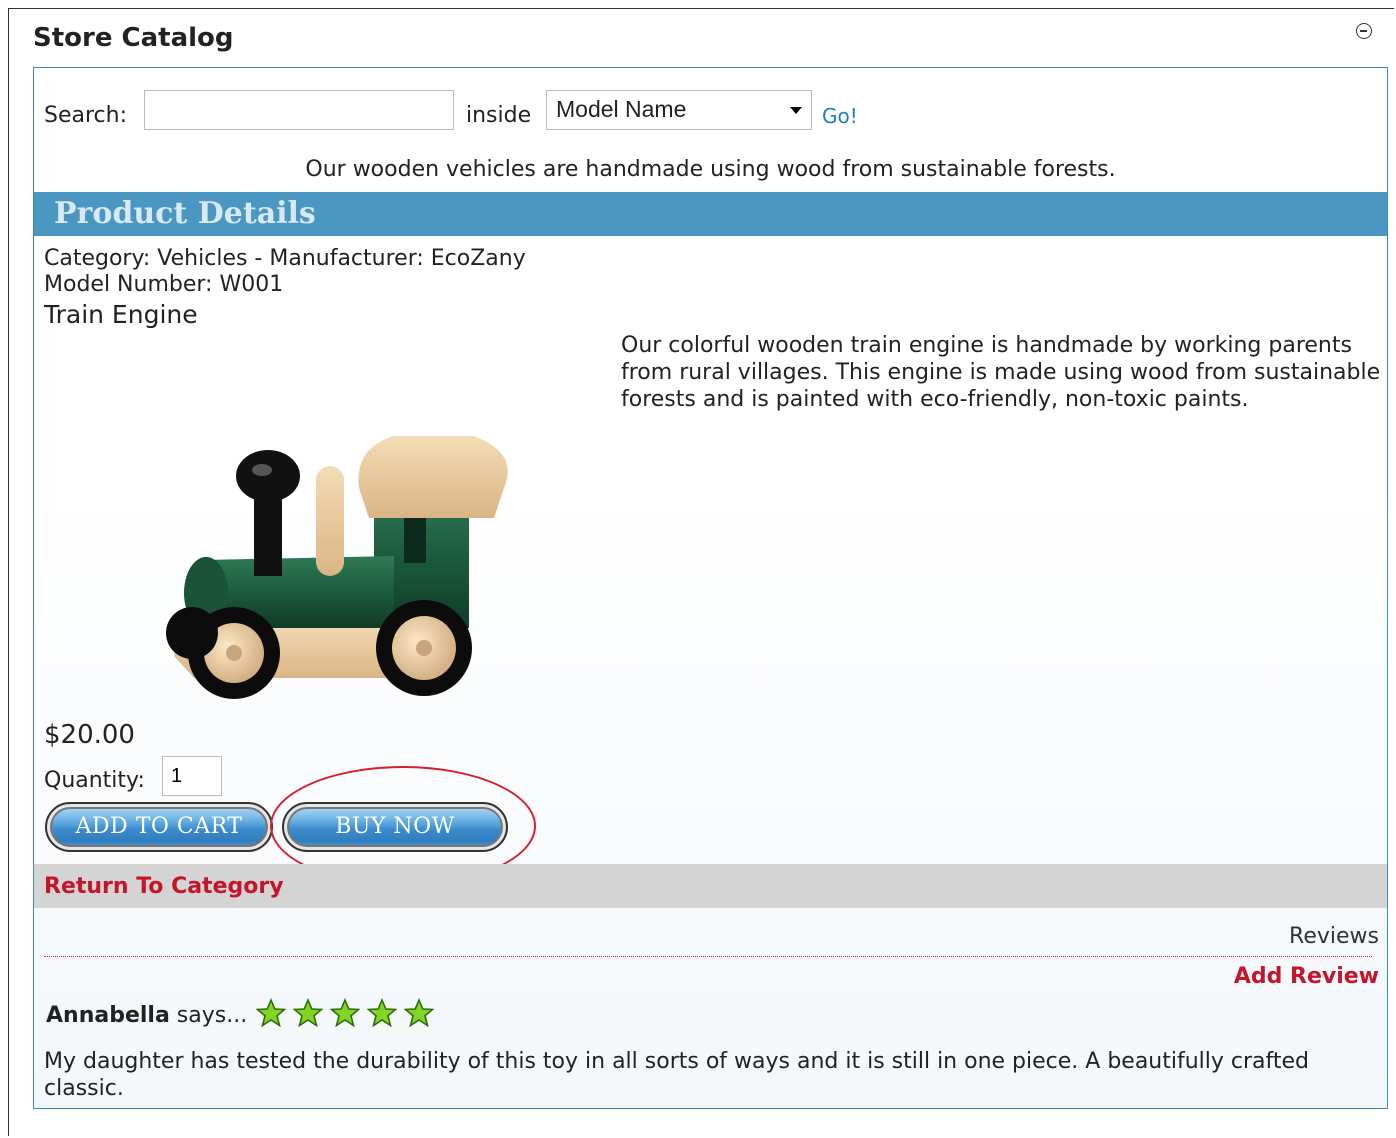 Image resolution: width=1396 pixels, height=1138 pixels. I want to click on add-review-link: Add Review, so click(1306, 976).